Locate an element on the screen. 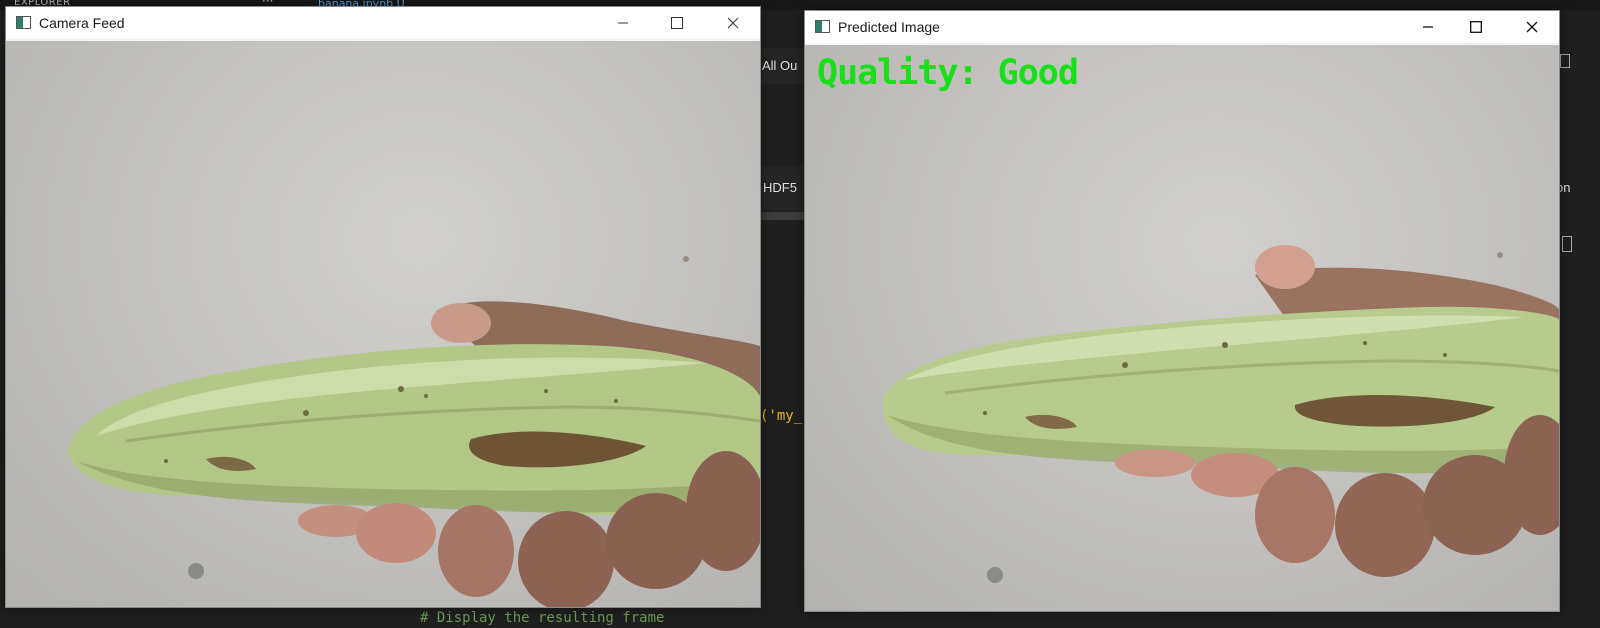 The height and width of the screenshot is (628, 1600). code-comment: # Display the resulting frame is located at coordinates (542, 618).